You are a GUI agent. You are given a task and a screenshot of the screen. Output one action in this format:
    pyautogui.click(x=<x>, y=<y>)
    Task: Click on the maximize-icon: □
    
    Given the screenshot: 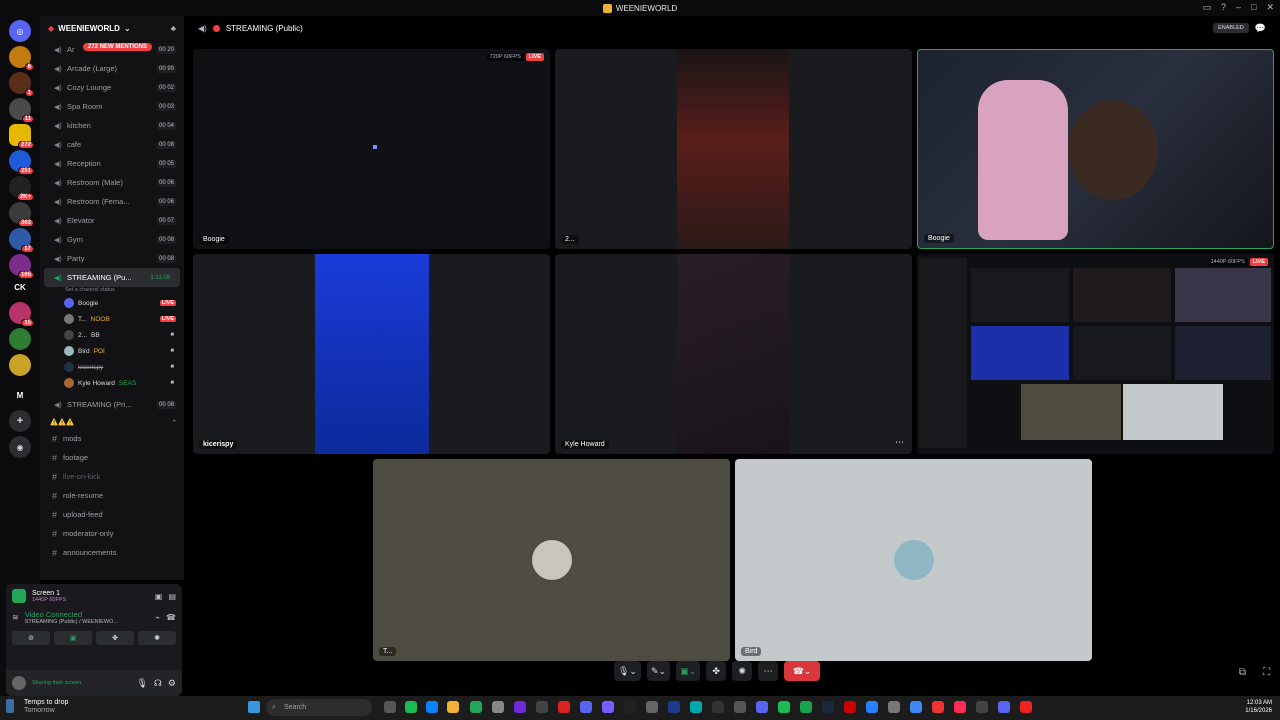 What is the action you would take?
    pyautogui.click(x=1253, y=7)
    